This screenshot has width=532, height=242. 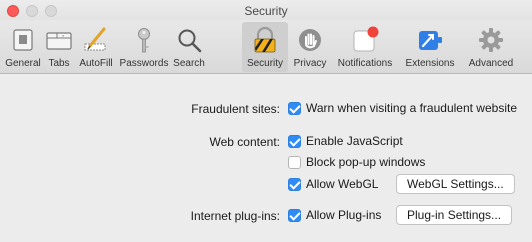 What do you see at coordinates (366, 39) in the screenshot?
I see `notifications-icon` at bounding box center [366, 39].